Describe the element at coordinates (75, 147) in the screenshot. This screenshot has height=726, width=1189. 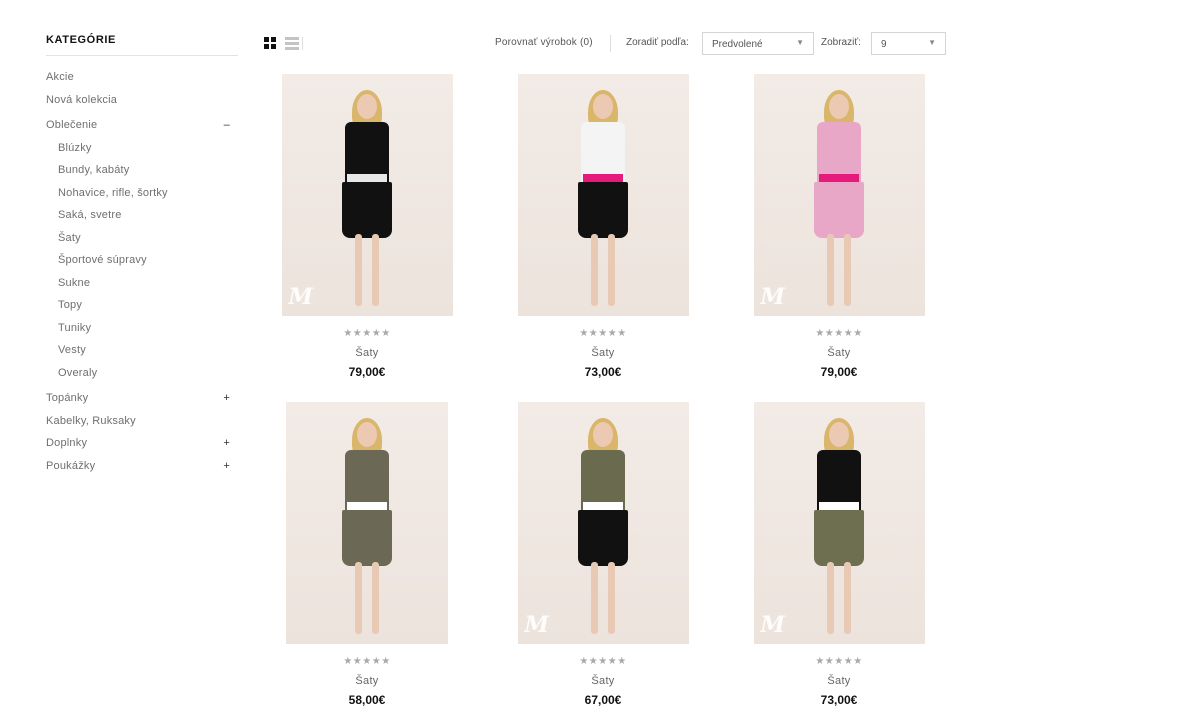
I see `sidebar-item-label: Blúzky` at that location.